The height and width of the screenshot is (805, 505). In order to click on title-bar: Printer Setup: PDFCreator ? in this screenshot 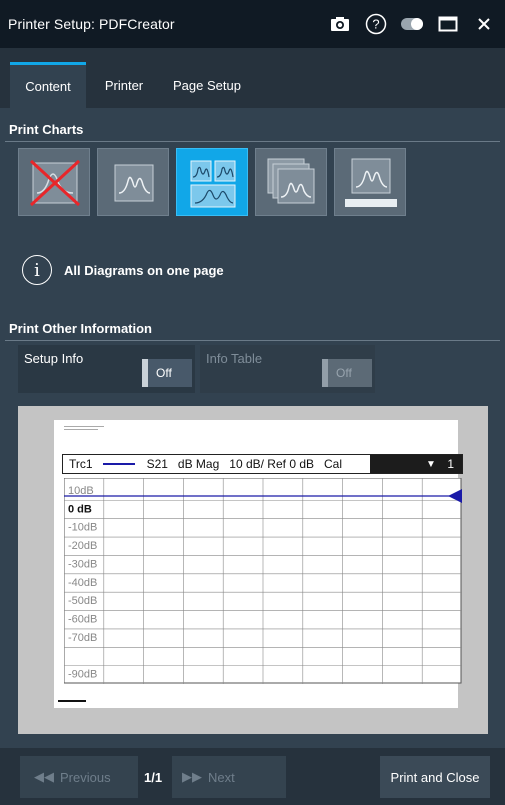, I will do `click(252, 24)`.